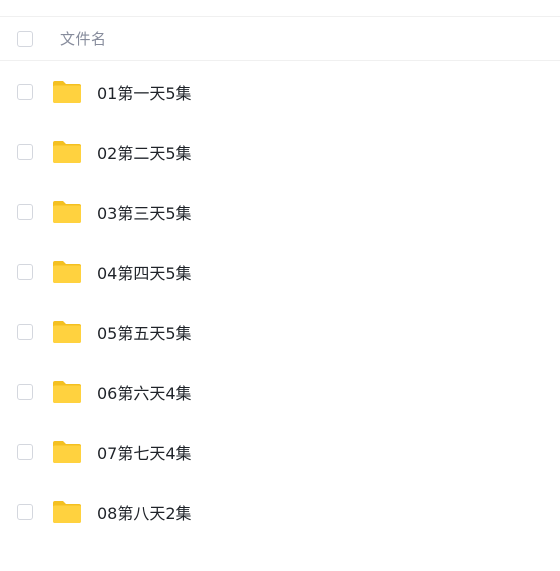 The image size is (560, 571). What do you see at coordinates (280, 39) in the screenshot?
I see `file-list-header: 文件名` at bounding box center [280, 39].